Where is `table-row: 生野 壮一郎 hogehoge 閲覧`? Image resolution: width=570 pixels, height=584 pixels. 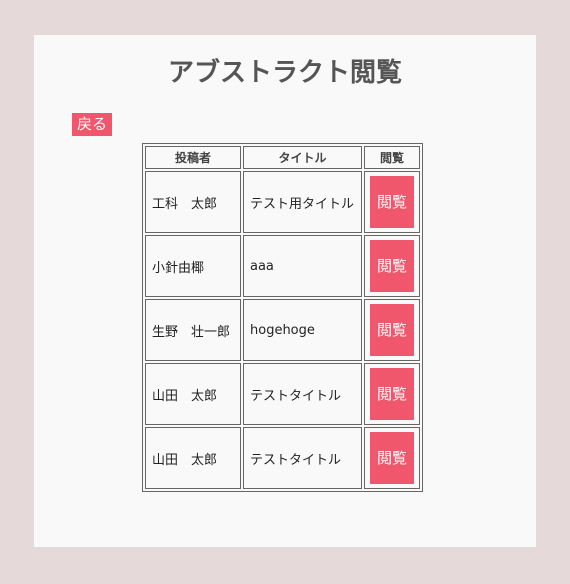 table-row: 生野 壮一郎 hogehoge 閲覧 is located at coordinates (282, 330).